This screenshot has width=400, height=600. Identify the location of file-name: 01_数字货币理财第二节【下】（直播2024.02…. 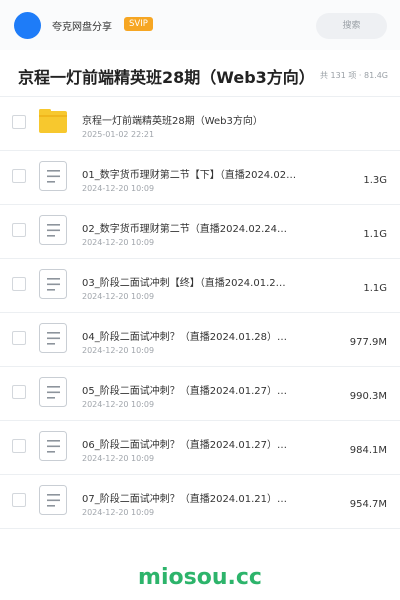
(189, 175).